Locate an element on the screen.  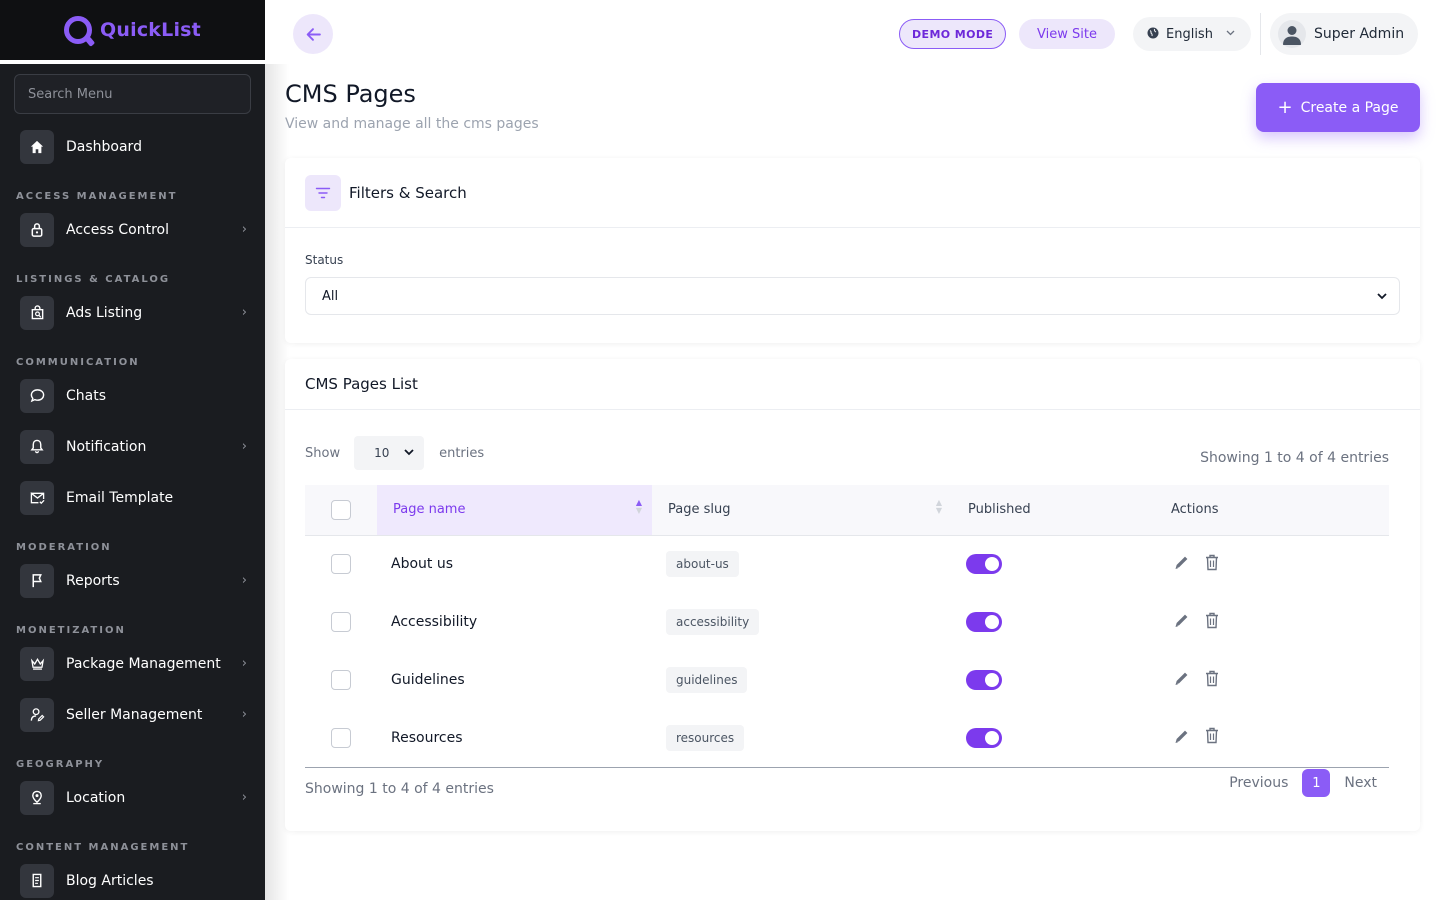
page-slug: about-us is located at coordinates (702, 564).